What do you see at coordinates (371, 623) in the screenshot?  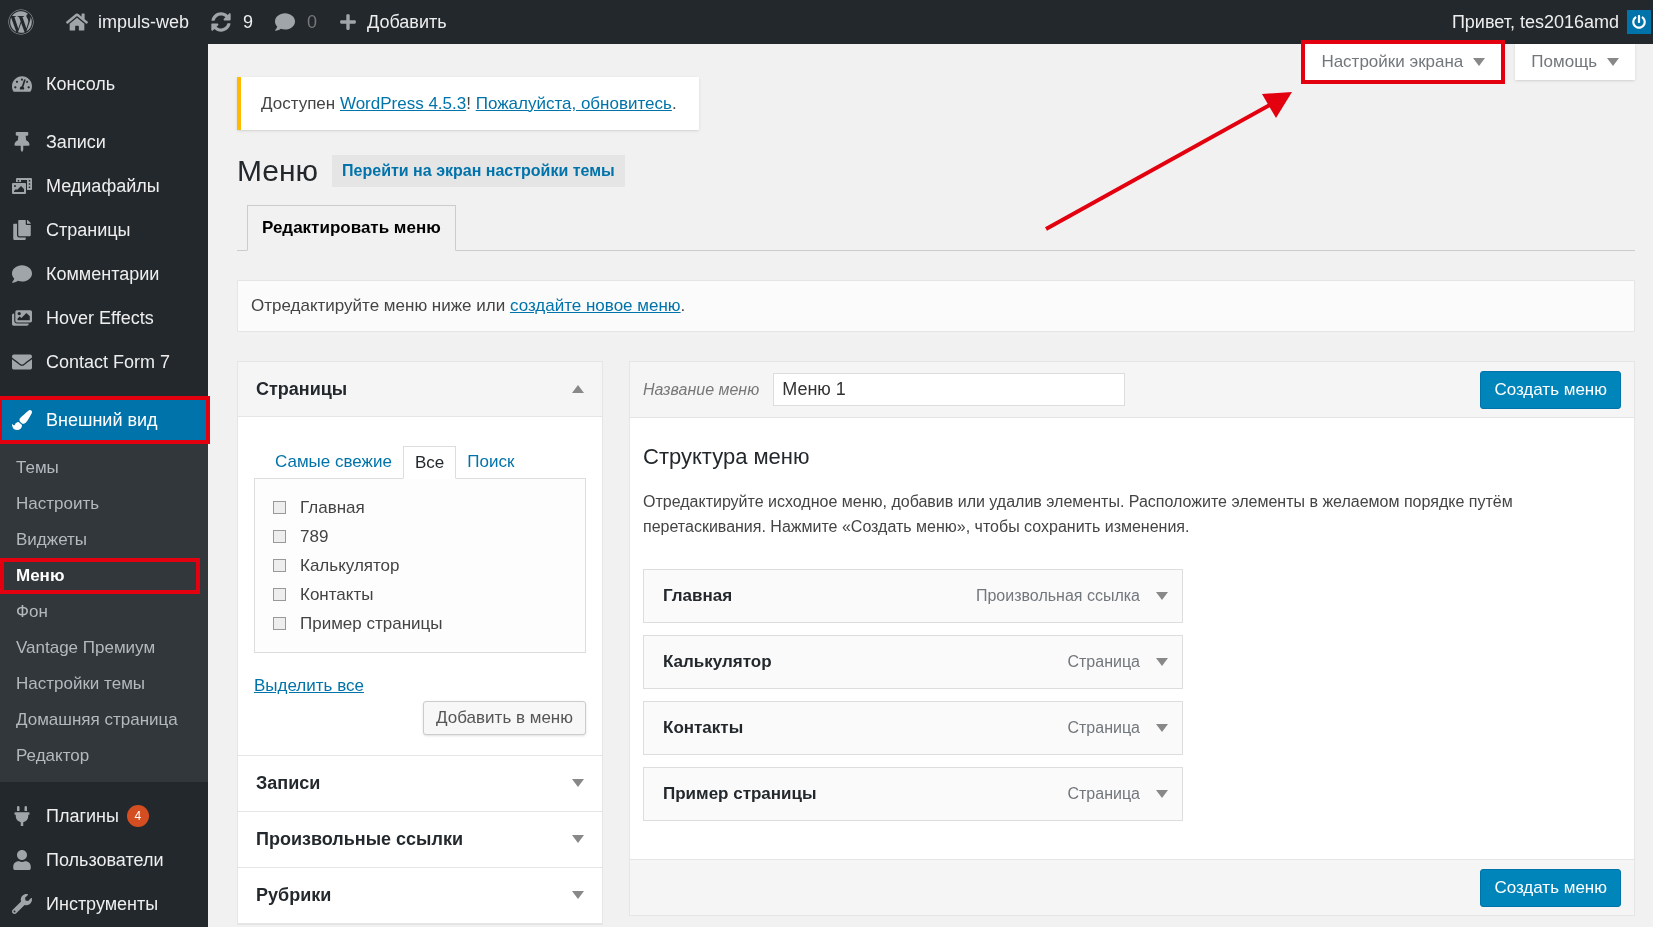 I see `checkbox-label: Пример страницы` at bounding box center [371, 623].